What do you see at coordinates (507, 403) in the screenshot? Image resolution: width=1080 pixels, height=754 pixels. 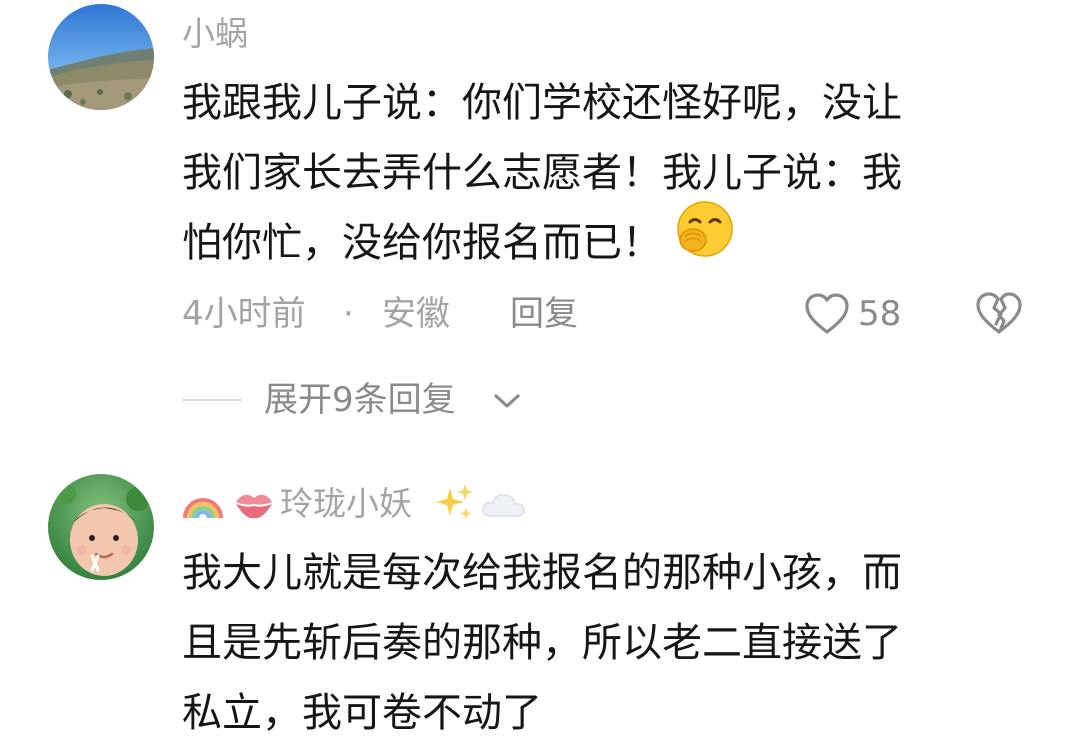 I see `chevron-down-icon` at bounding box center [507, 403].